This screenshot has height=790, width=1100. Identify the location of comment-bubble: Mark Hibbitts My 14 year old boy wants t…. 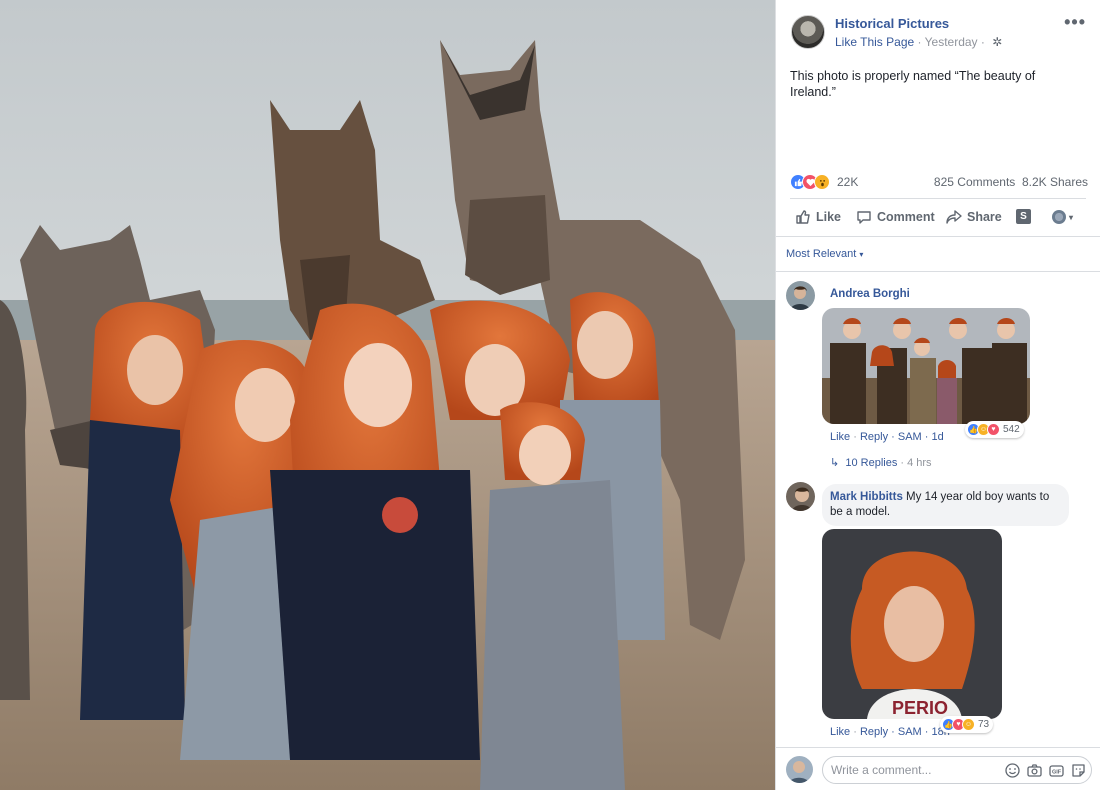
(945, 505).